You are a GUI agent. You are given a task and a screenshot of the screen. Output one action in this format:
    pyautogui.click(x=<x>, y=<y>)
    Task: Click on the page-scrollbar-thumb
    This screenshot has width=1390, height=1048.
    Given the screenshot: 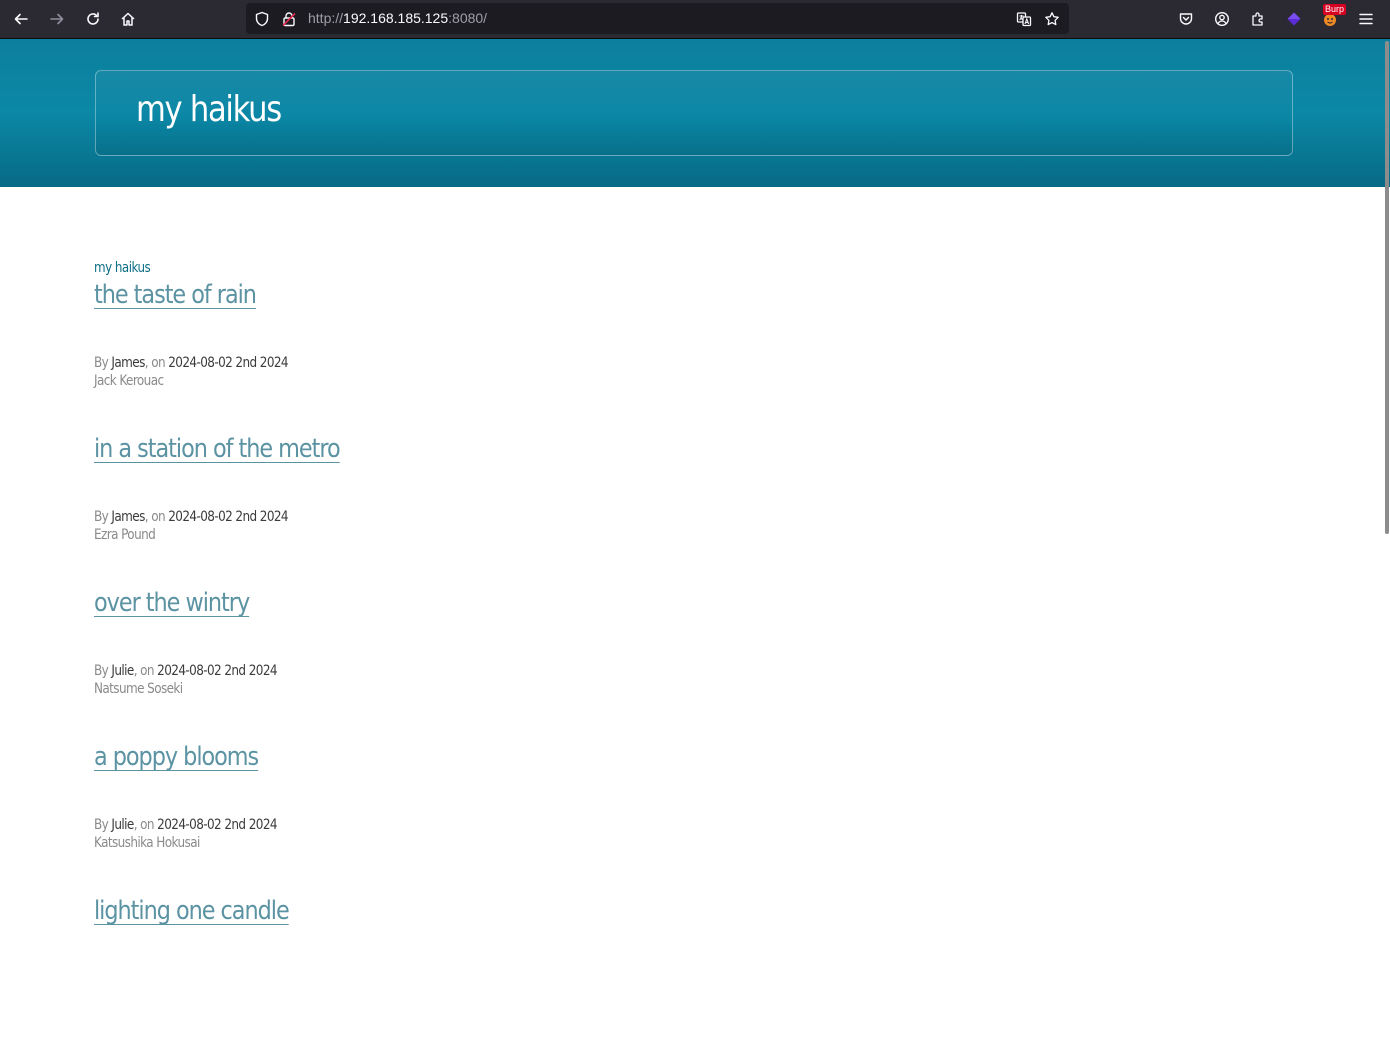 What is the action you would take?
    pyautogui.click(x=1387, y=287)
    